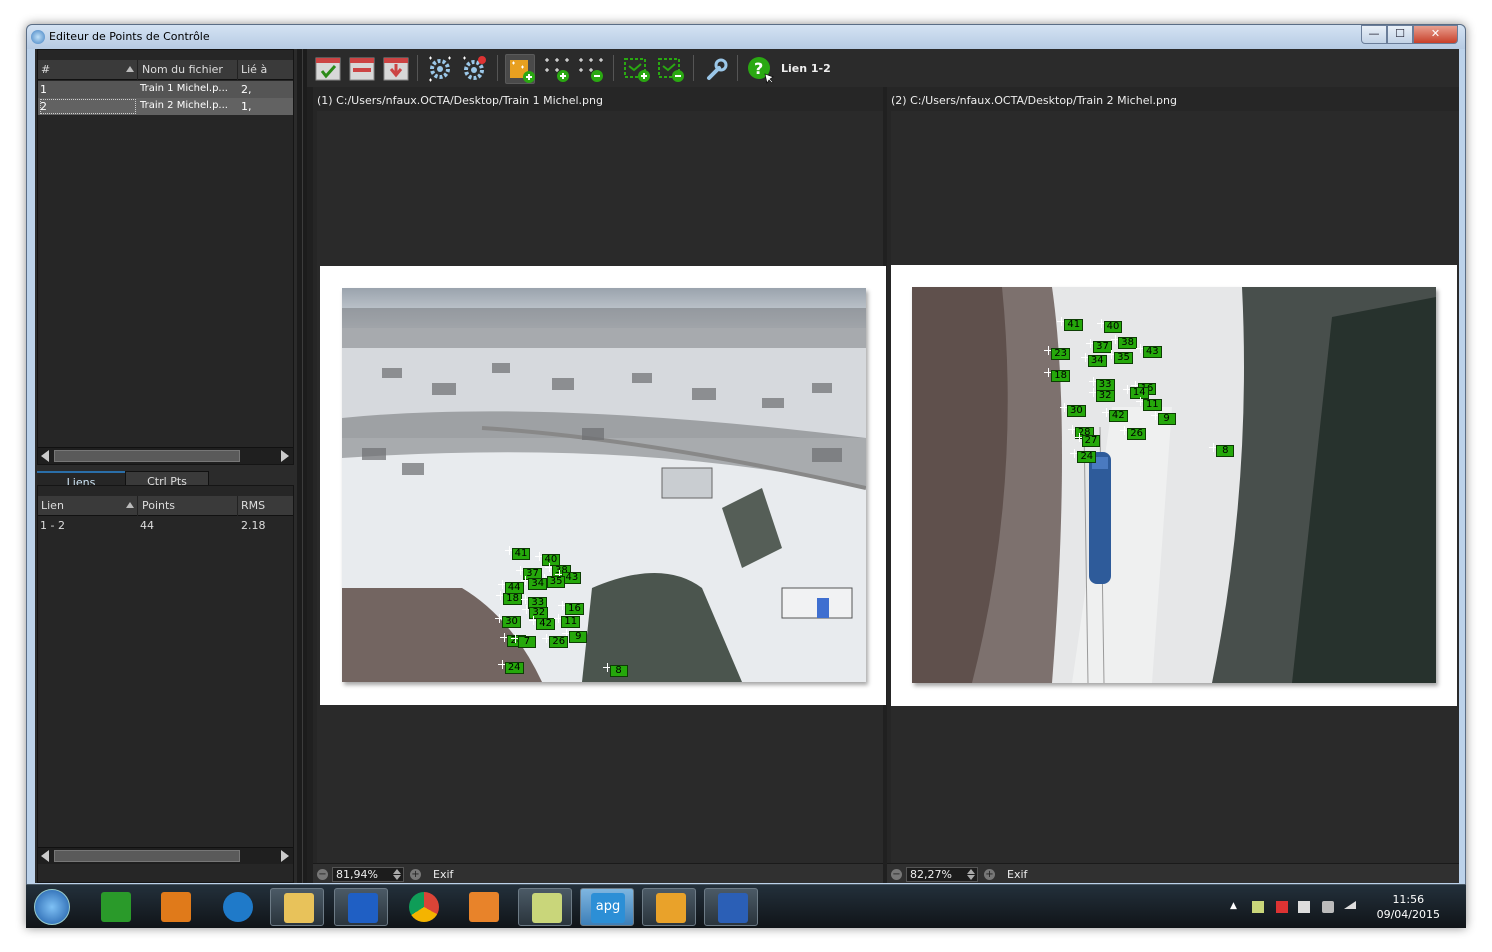 This screenshot has width=1492, height=952. I want to click on title-bar: Editeur de Points de Contrôle — ☐ ✕, so click(746, 37).